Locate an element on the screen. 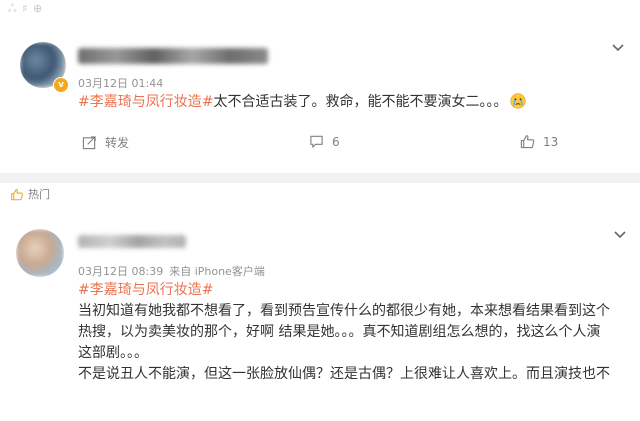  post-date: 03月12日 08:39 is located at coordinates (121, 271).